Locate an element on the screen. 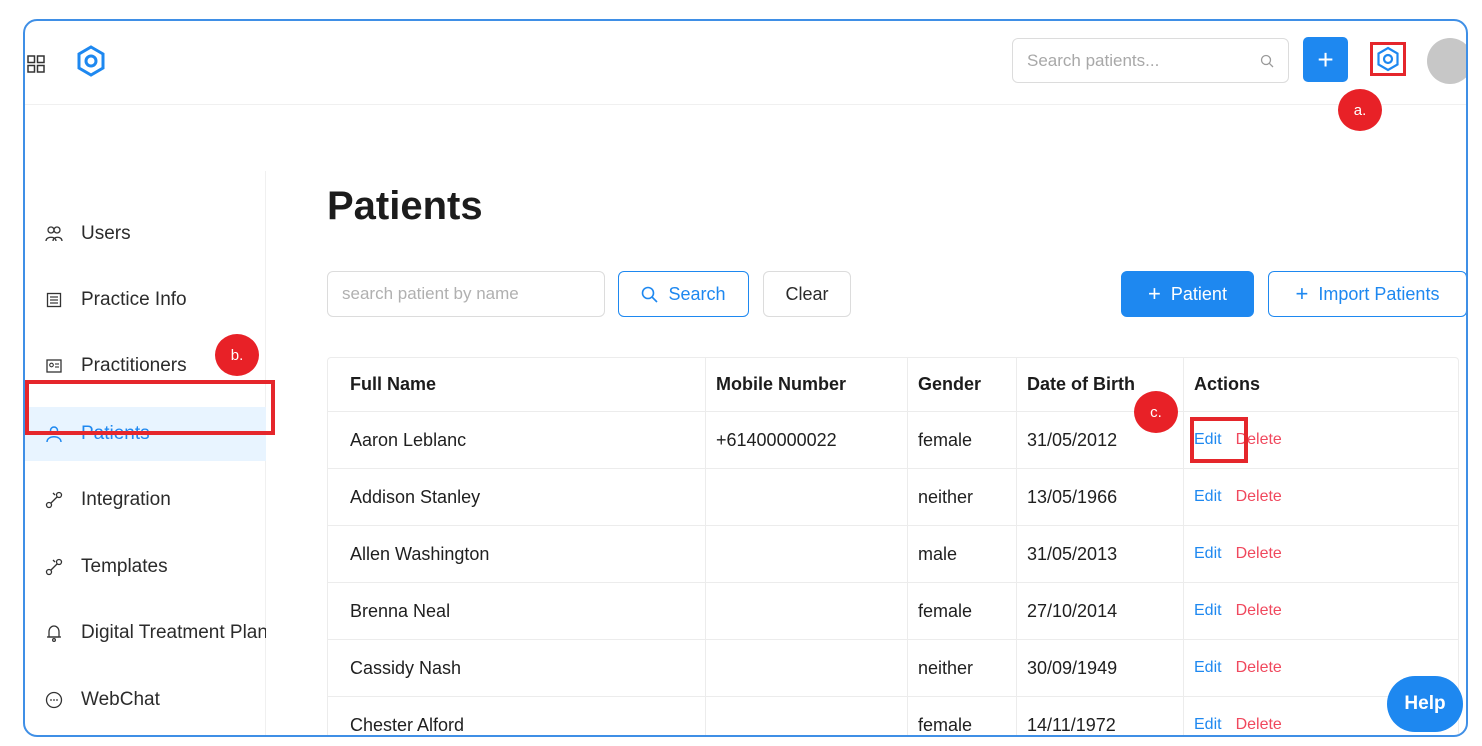 The width and height of the screenshot is (1482, 746). clear-button: Clear is located at coordinates (807, 294).